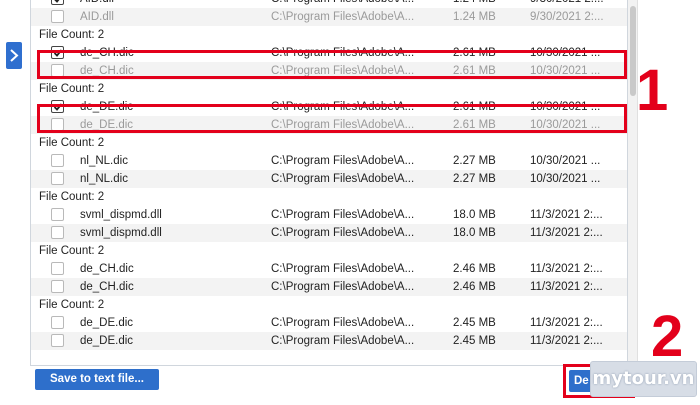  Describe the element at coordinates (652, 90) in the screenshot. I see `annotation-number-1: 1` at that location.